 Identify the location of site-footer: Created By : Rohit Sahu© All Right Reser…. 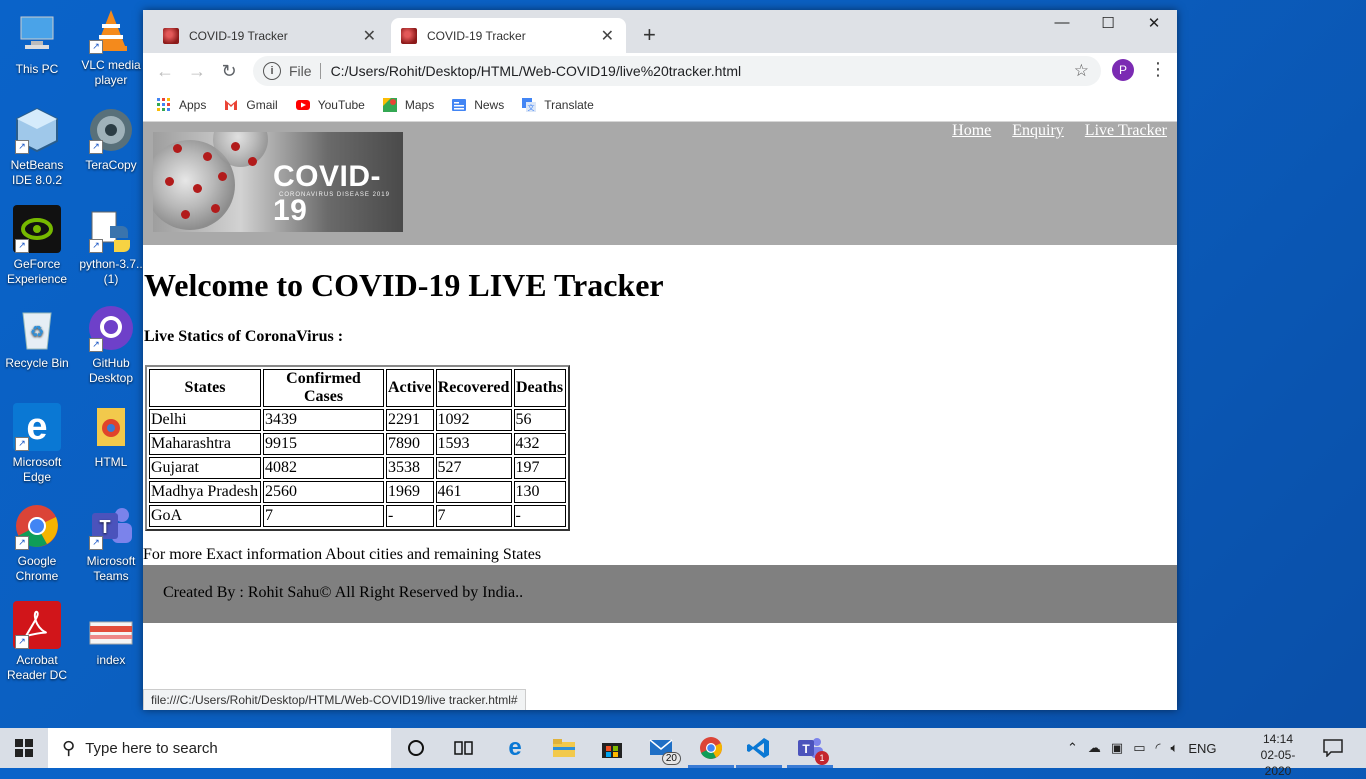
(660, 594).